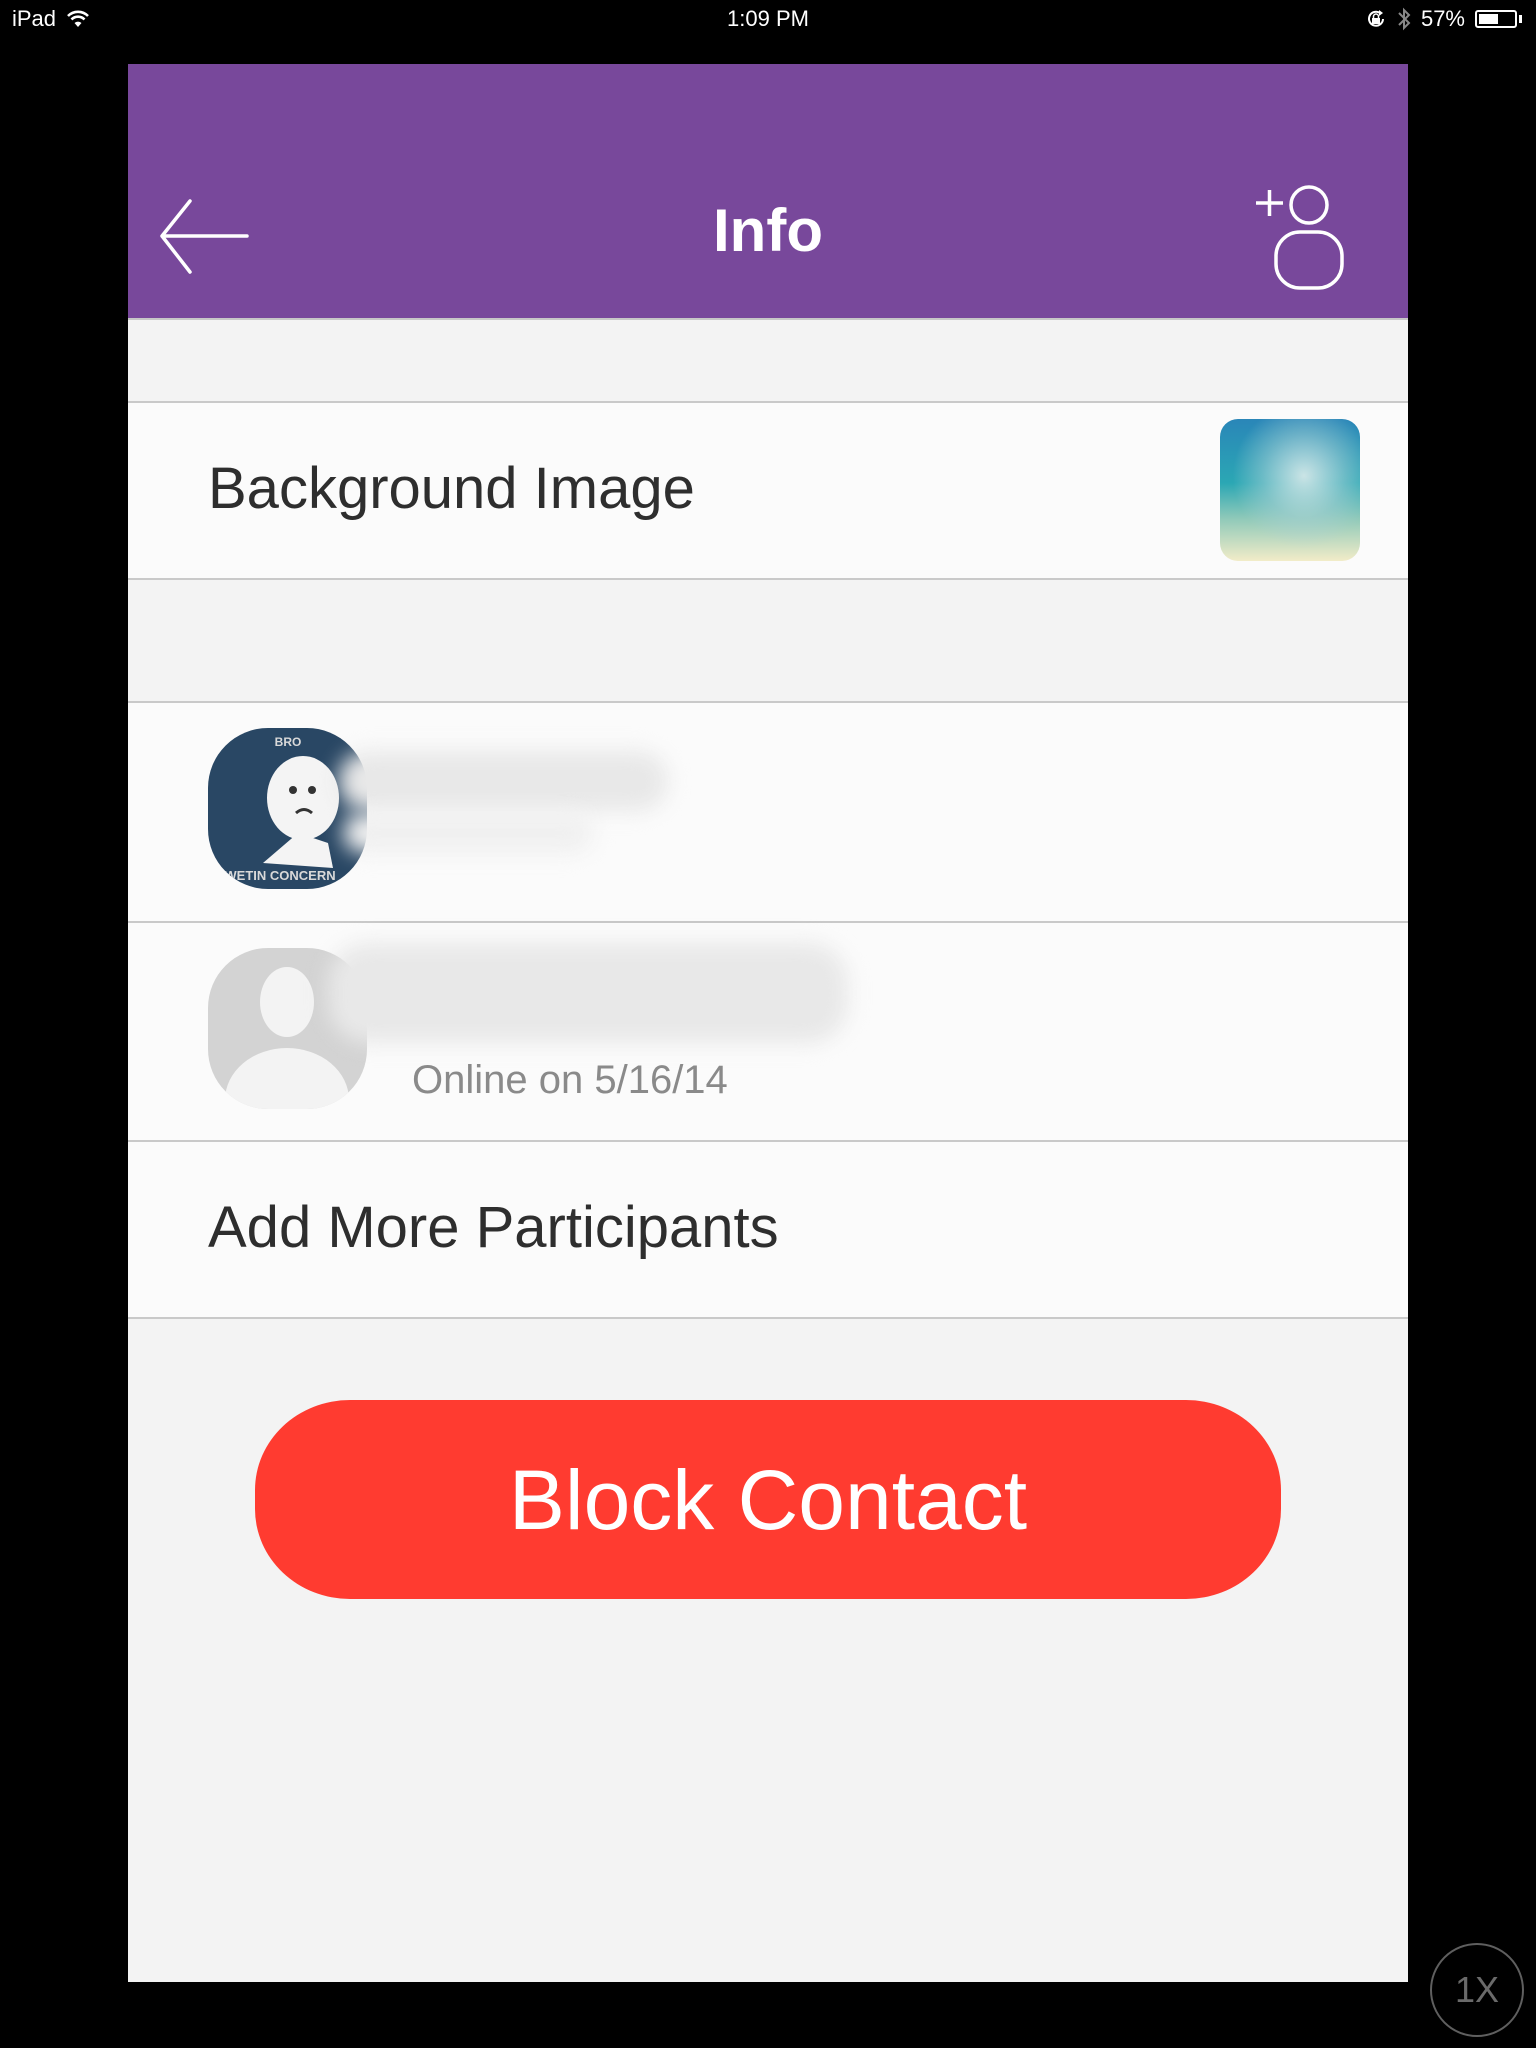 The image size is (1536, 2048). Describe the element at coordinates (451, 488) in the screenshot. I see `background-image-label: Background Image` at that location.